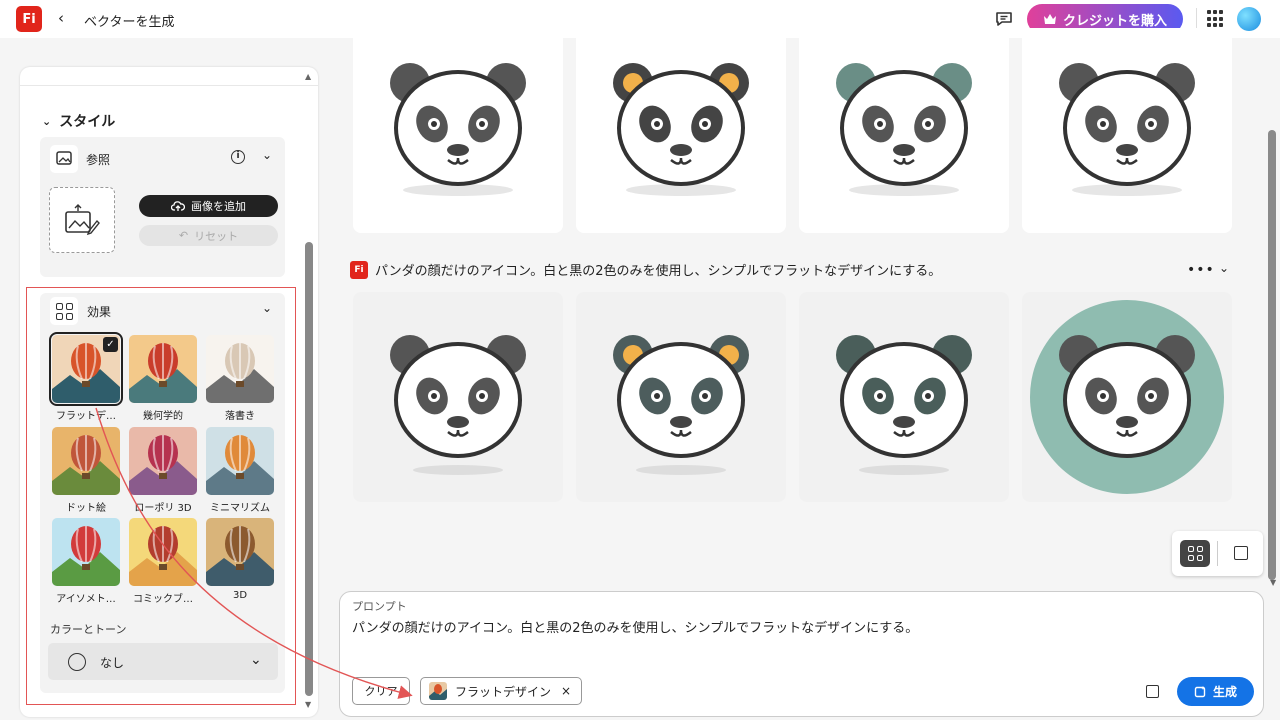 The width and height of the screenshot is (1280, 720). I want to click on app-logo: Fi, so click(29, 19).